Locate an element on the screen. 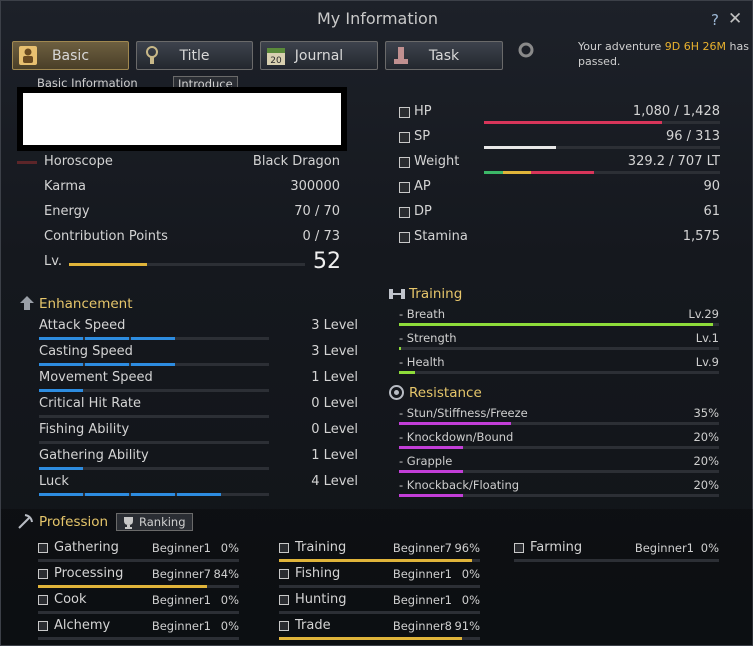 The image size is (753, 646). tab-task: Task is located at coordinates (444, 55).